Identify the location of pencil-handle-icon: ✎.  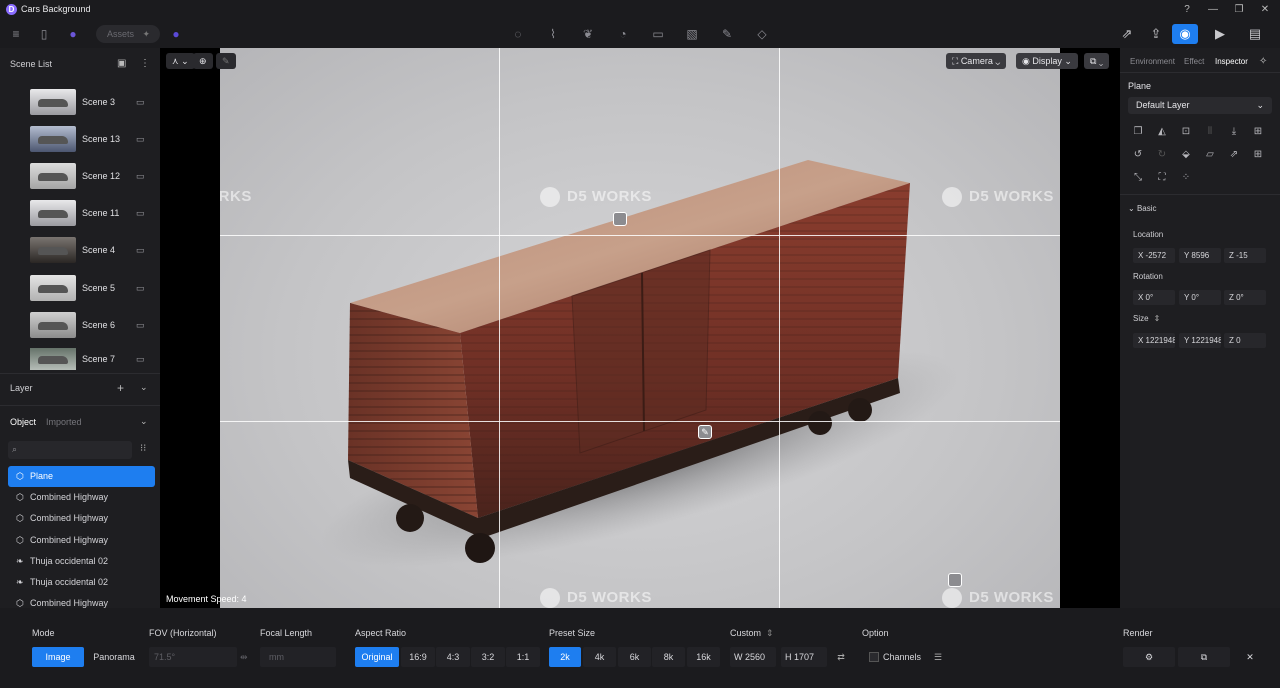
(705, 432).